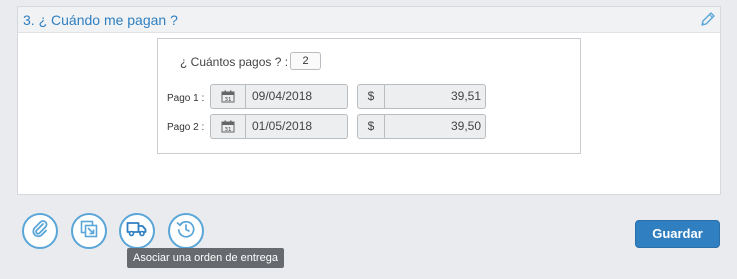 The width and height of the screenshot is (737, 279). I want to click on link-document-button, so click(89, 231).